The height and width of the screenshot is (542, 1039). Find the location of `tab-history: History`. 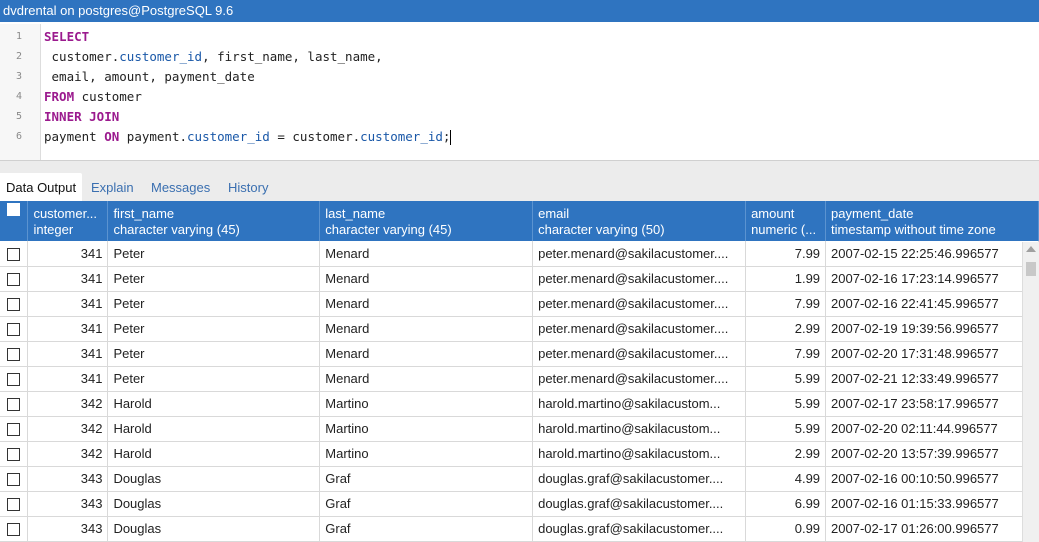

tab-history: History is located at coordinates (248, 187).